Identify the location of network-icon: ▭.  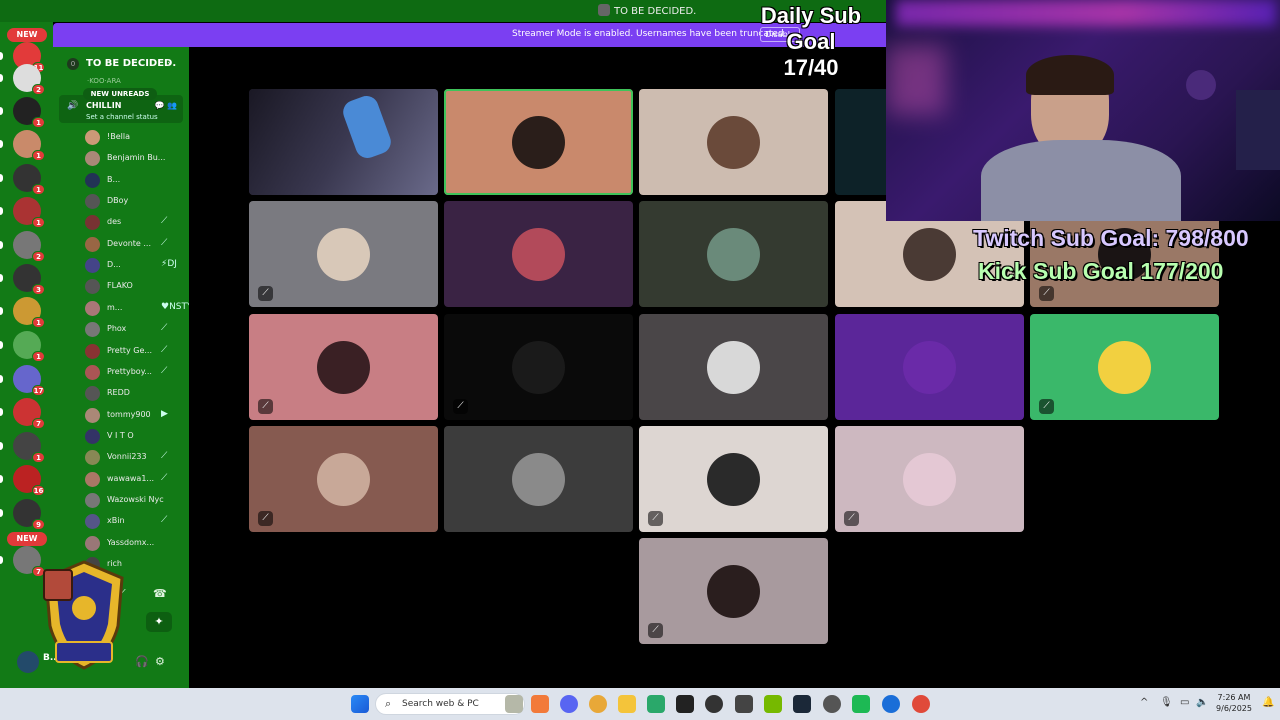
(1184, 702).